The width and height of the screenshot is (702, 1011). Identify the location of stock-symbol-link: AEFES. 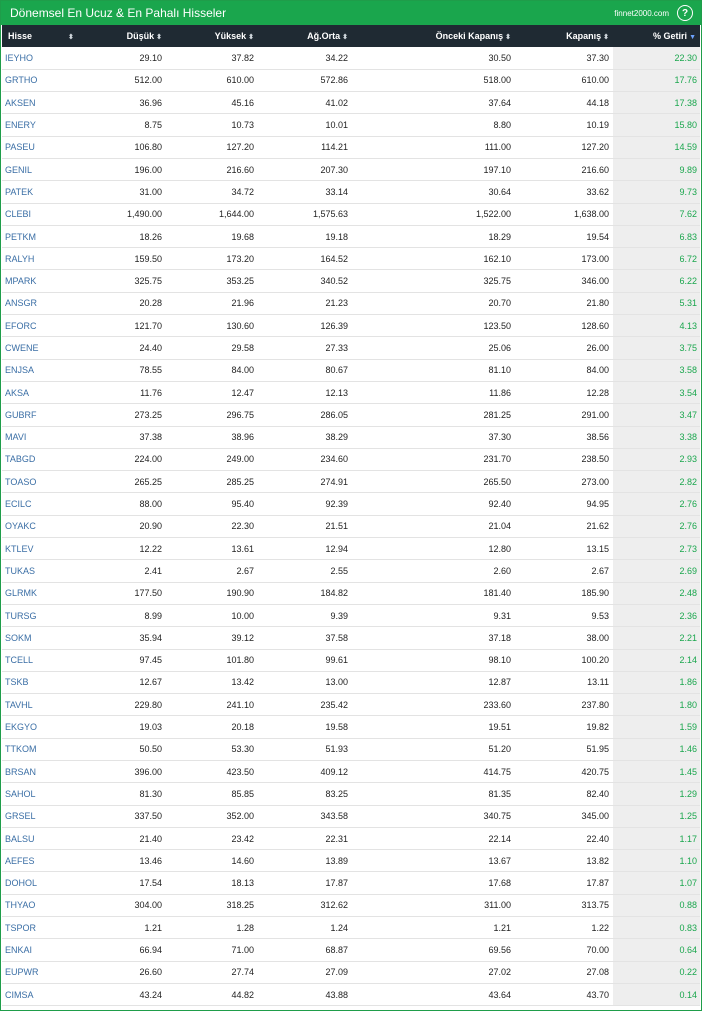
(50, 861).